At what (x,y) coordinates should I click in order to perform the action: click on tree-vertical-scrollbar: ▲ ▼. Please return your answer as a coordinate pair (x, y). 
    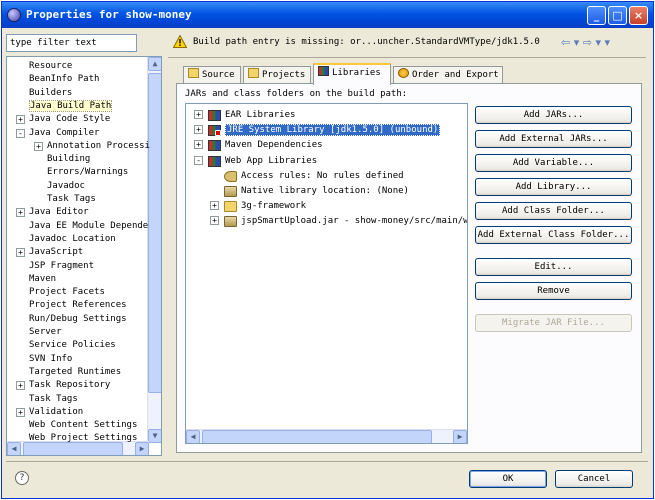
    Looking at the image, I should click on (154, 250).